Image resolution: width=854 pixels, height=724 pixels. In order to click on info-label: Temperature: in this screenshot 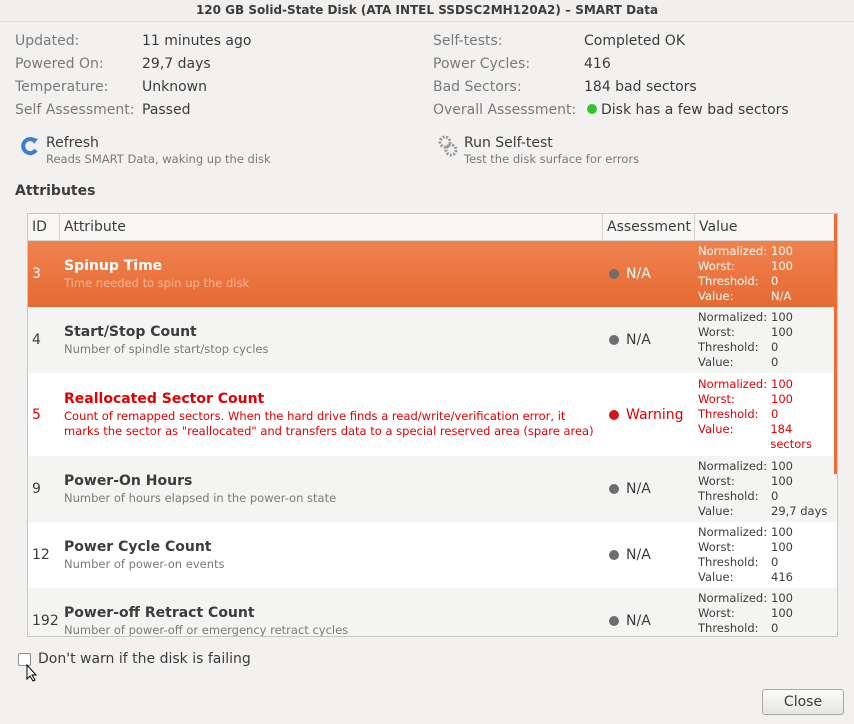, I will do `click(62, 87)`.